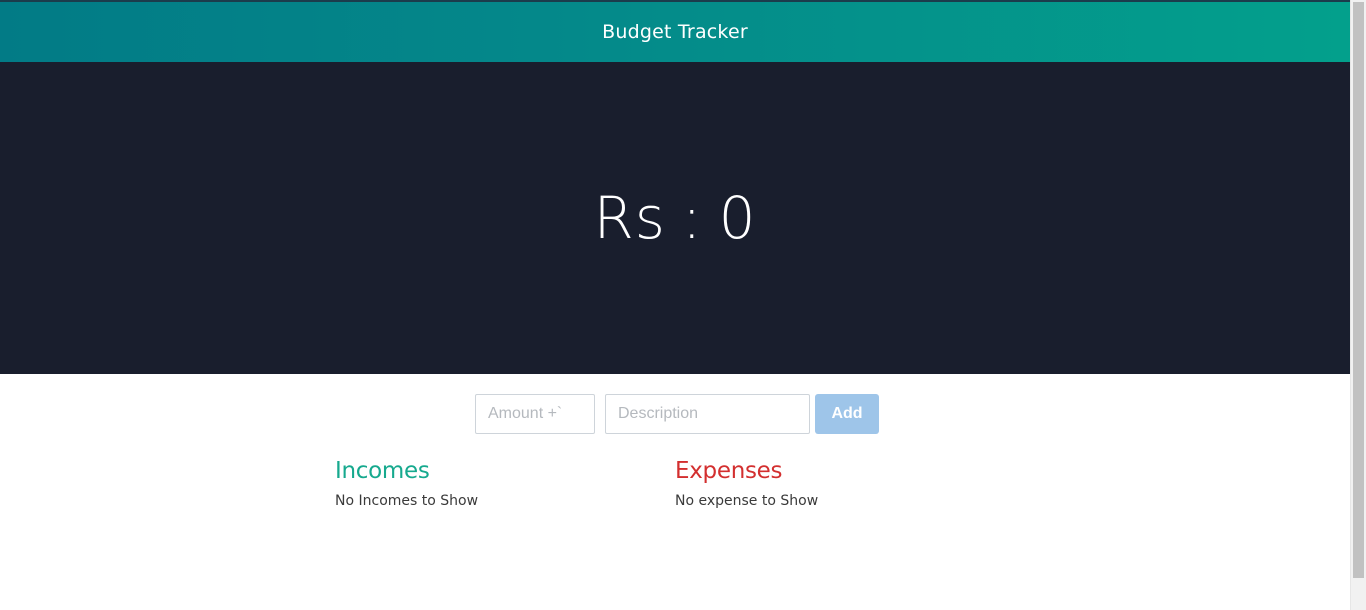 Image resolution: width=1366 pixels, height=610 pixels. Describe the element at coordinates (747, 501) in the screenshot. I see `expenses-empty-text: No expense to Show` at that location.